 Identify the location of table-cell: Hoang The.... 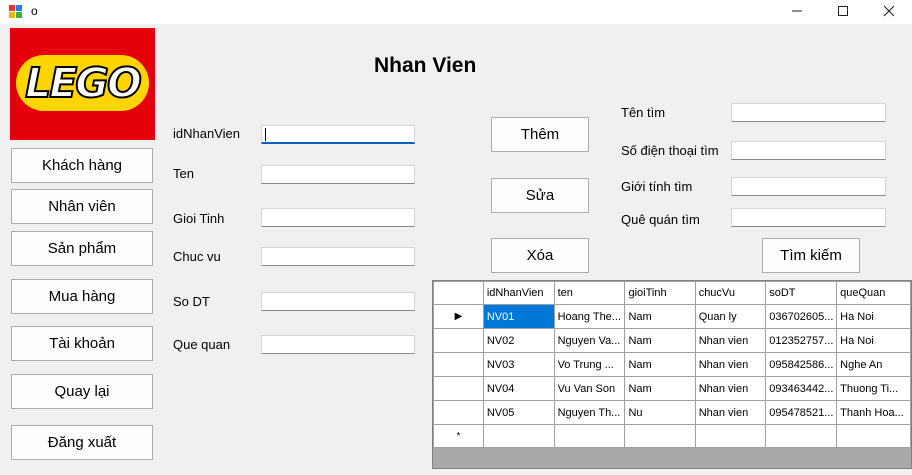
(589, 316).